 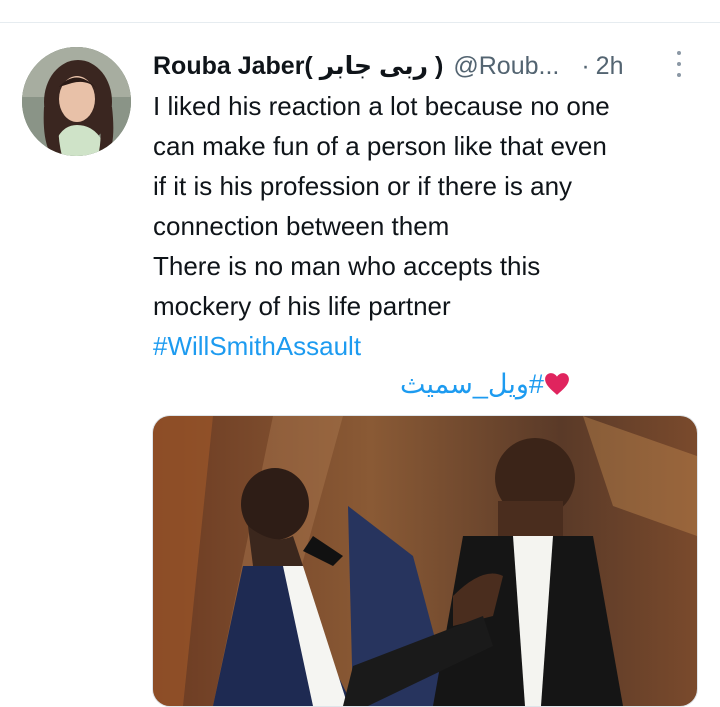 I want to click on avatar-image, so click(x=76, y=101).